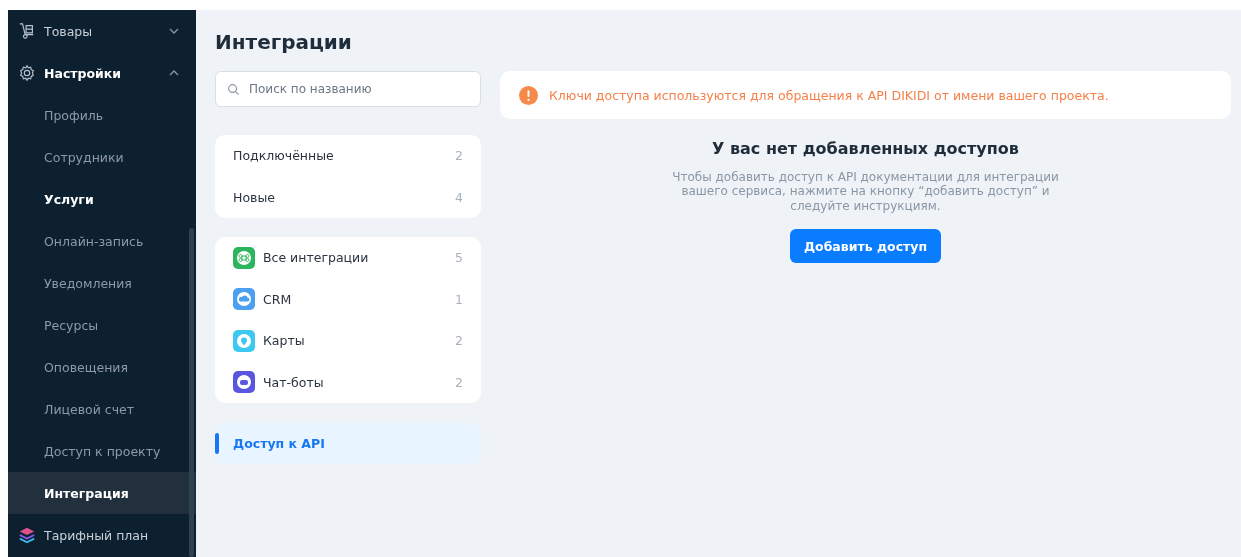  What do you see at coordinates (348, 89) in the screenshot?
I see `search-field: Поиск по названию` at bounding box center [348, 89].